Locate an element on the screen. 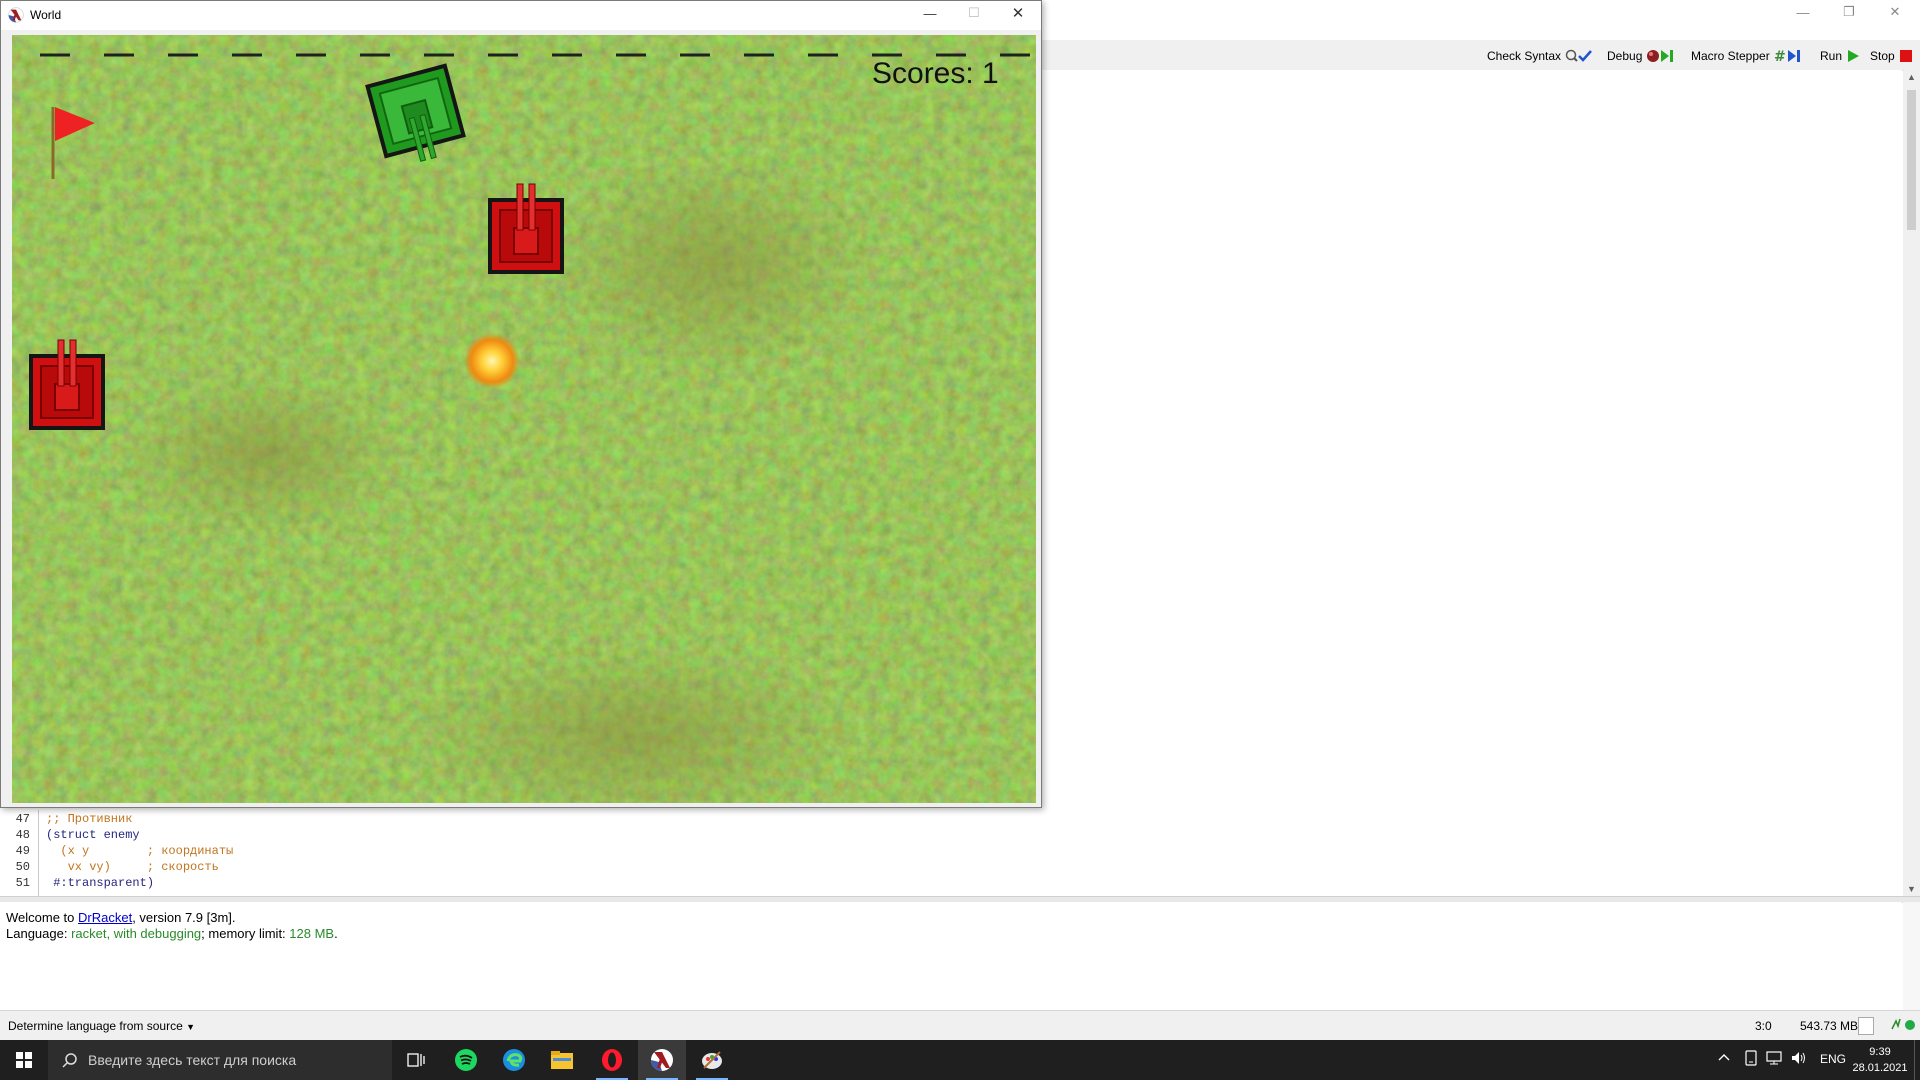 The width and height of the screenshot is (1920, 1080). show-desktop-button is located at coordinates (1917, 1060).